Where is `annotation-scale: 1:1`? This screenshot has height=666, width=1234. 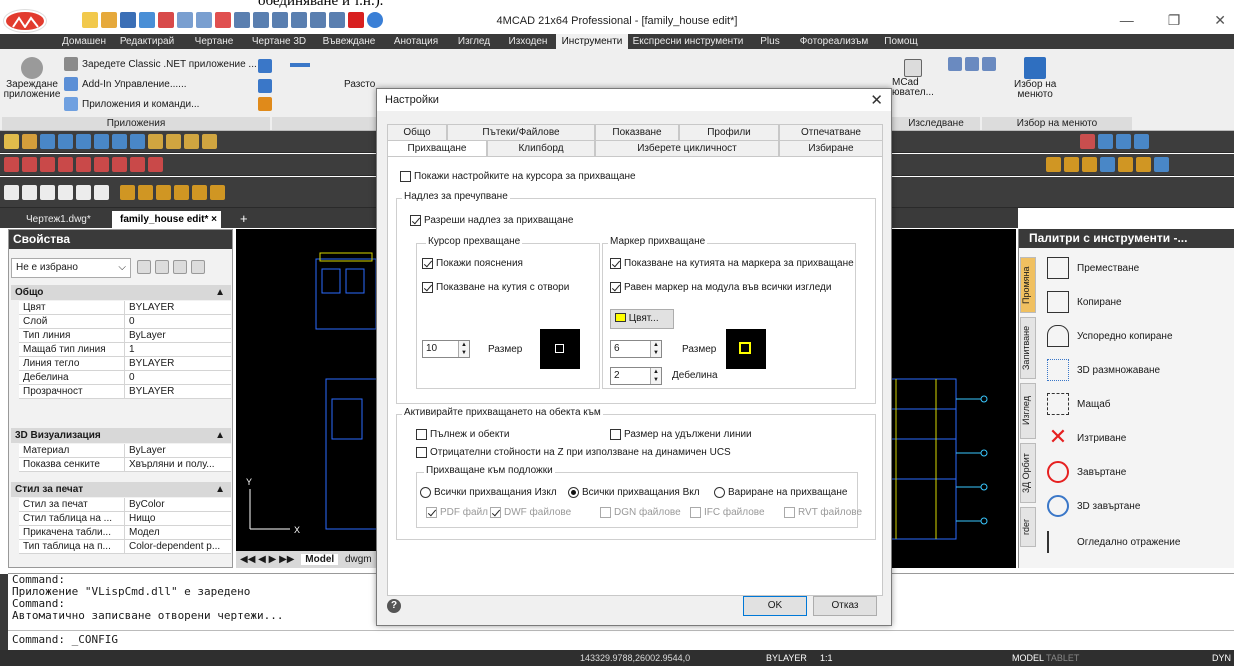
annotation-scale: 1:1 is located at coordinates (826, 658).